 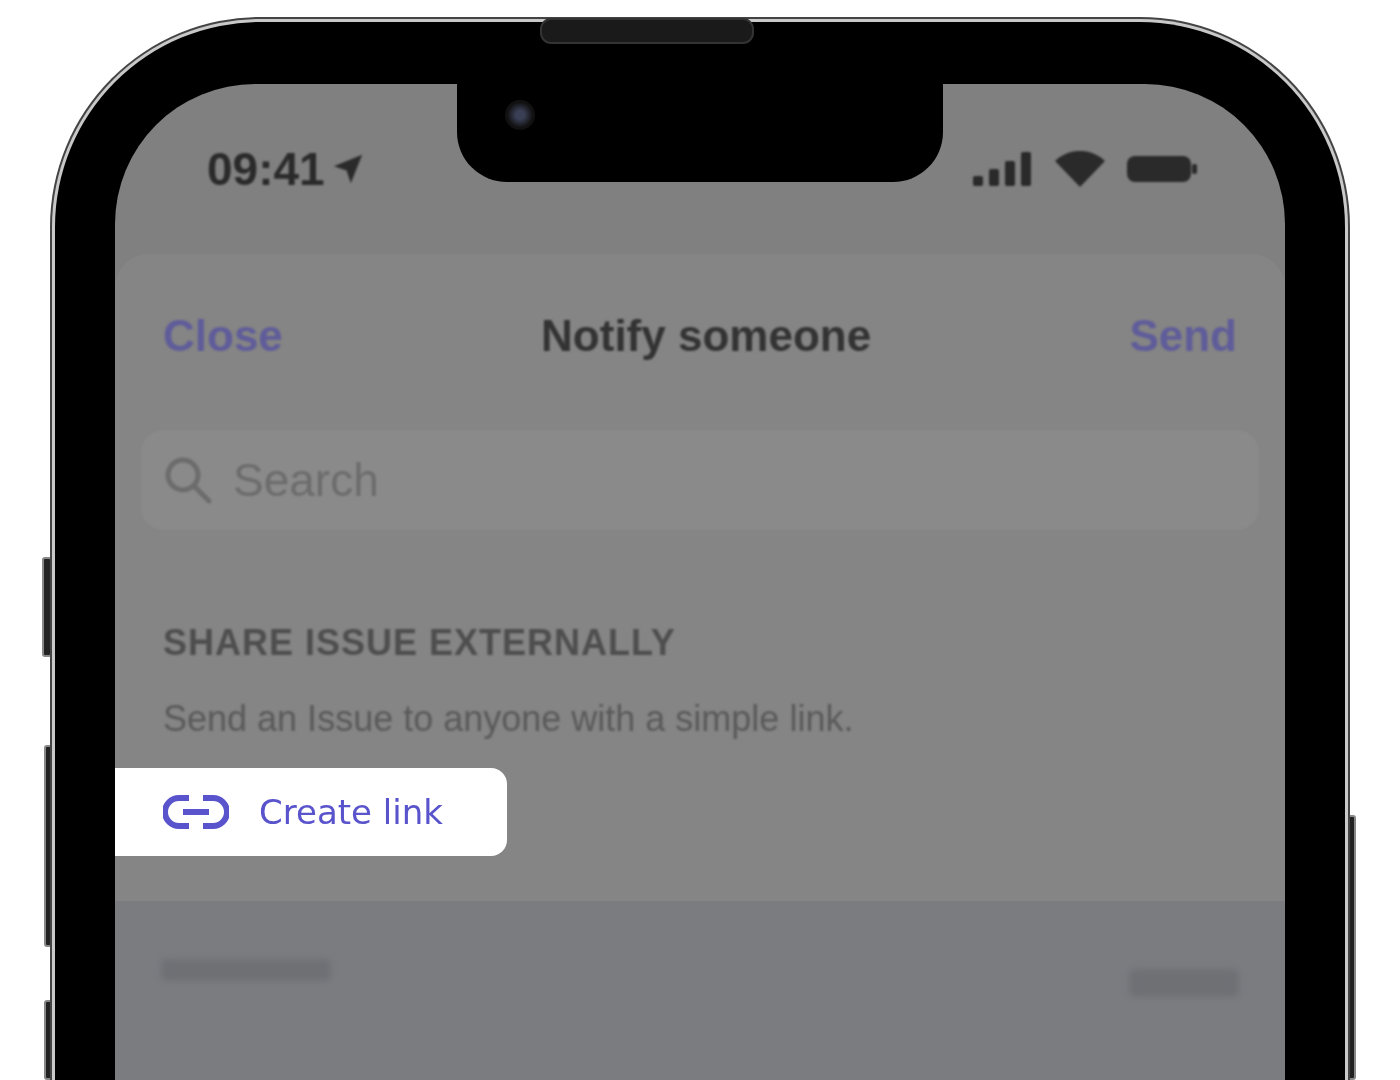 I want to click on sheet-title: Notify someone, so click(x=706, y=336).